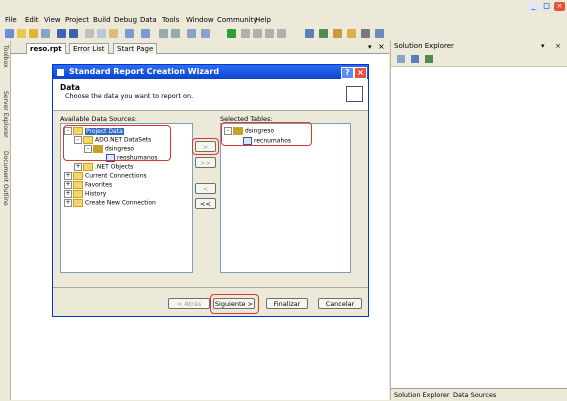 This screenshot has width=567, height=401. Describe the element at coordinates (5, 114) in the screenshot. I see `server-explorer-tab: Server Explorer` at that location.